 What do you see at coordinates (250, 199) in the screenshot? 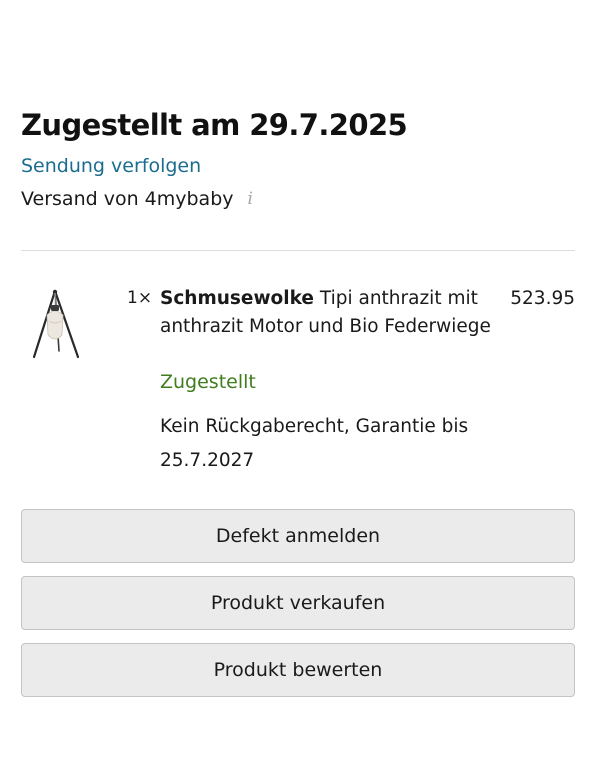
I see `info-icon: i` at bounding box center [250, 199].